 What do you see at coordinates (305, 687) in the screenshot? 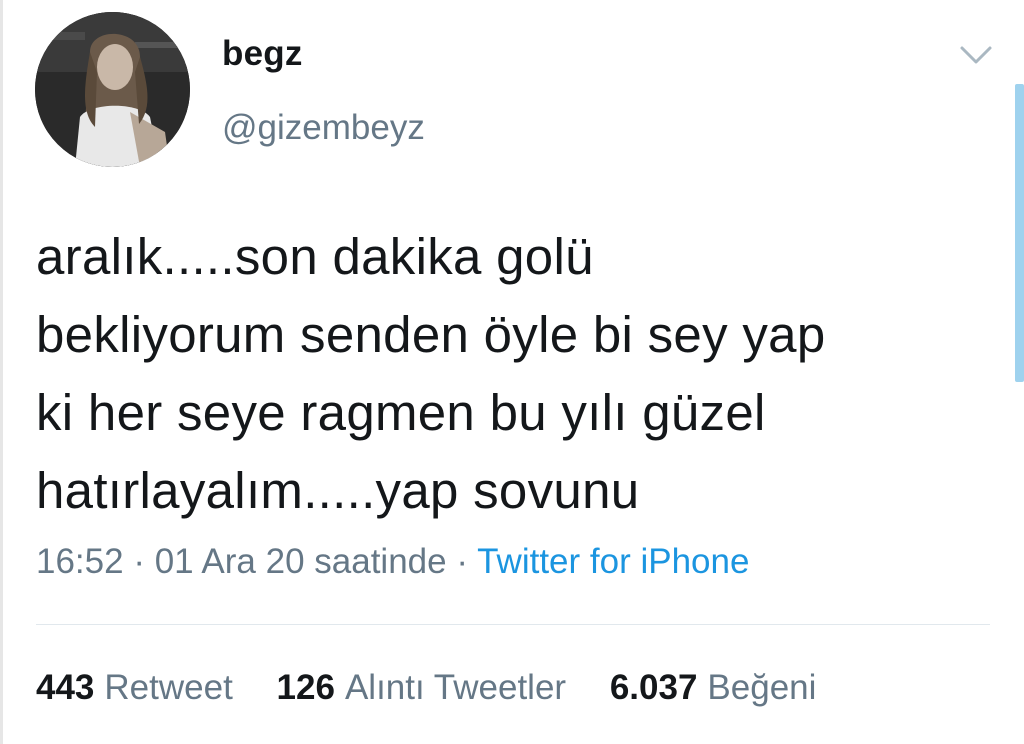
I see `quotes-count: 126` at bounding box center [305, 687].